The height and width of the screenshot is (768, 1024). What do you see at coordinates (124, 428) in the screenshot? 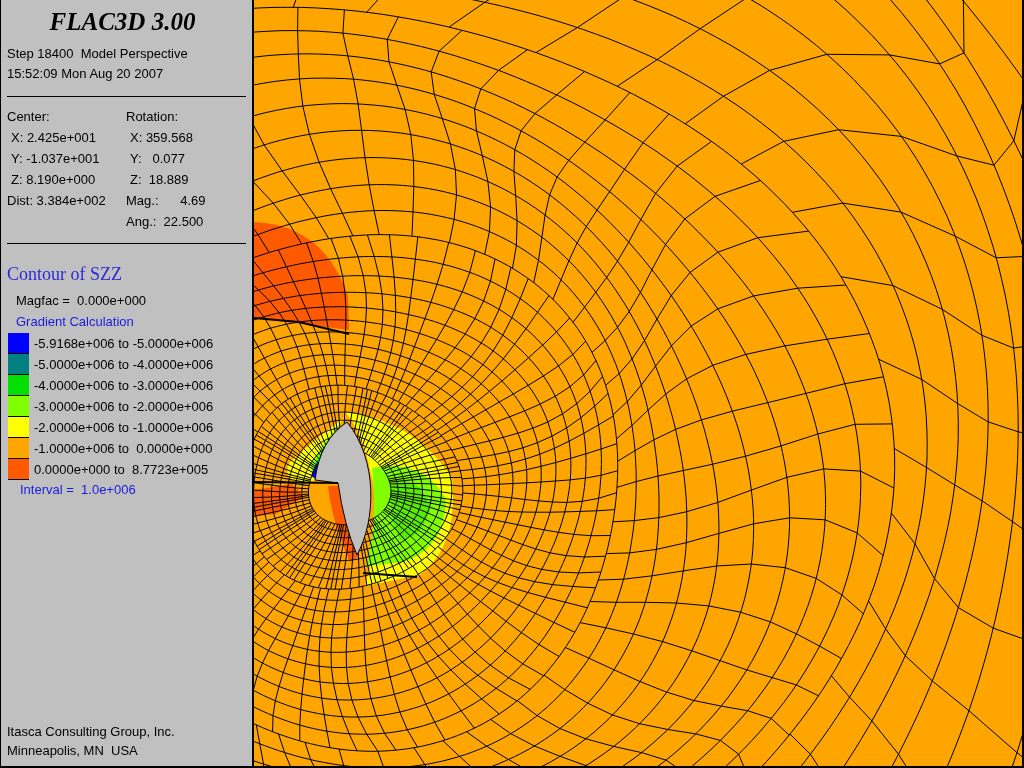
I see `legend-range: -2.0000e+006 to -1.0000e+006` at bounding box center [124, 428].